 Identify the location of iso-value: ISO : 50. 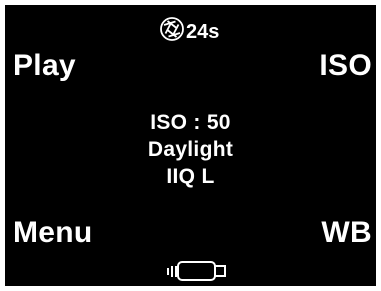
(190, 122).